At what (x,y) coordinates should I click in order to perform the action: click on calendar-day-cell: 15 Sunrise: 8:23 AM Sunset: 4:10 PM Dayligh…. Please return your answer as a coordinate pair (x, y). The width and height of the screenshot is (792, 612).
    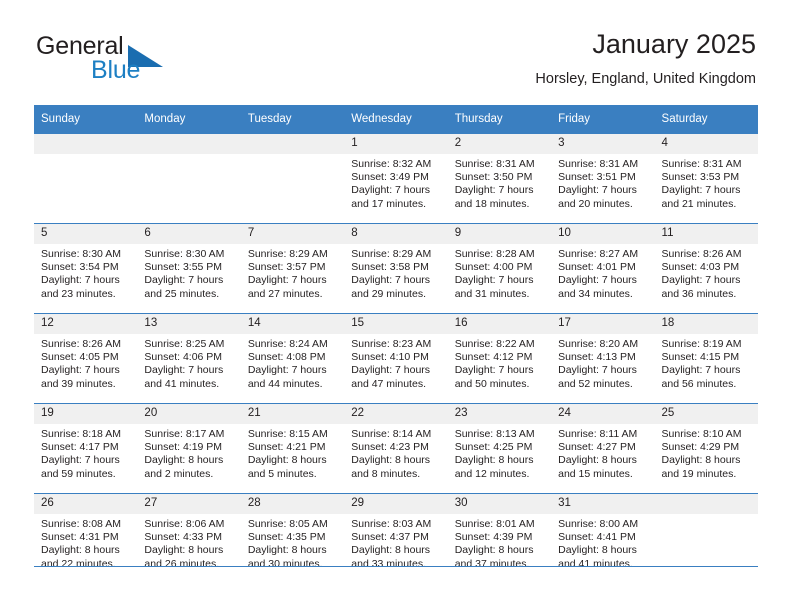
    Looking at the image, I should click on (396, 358).